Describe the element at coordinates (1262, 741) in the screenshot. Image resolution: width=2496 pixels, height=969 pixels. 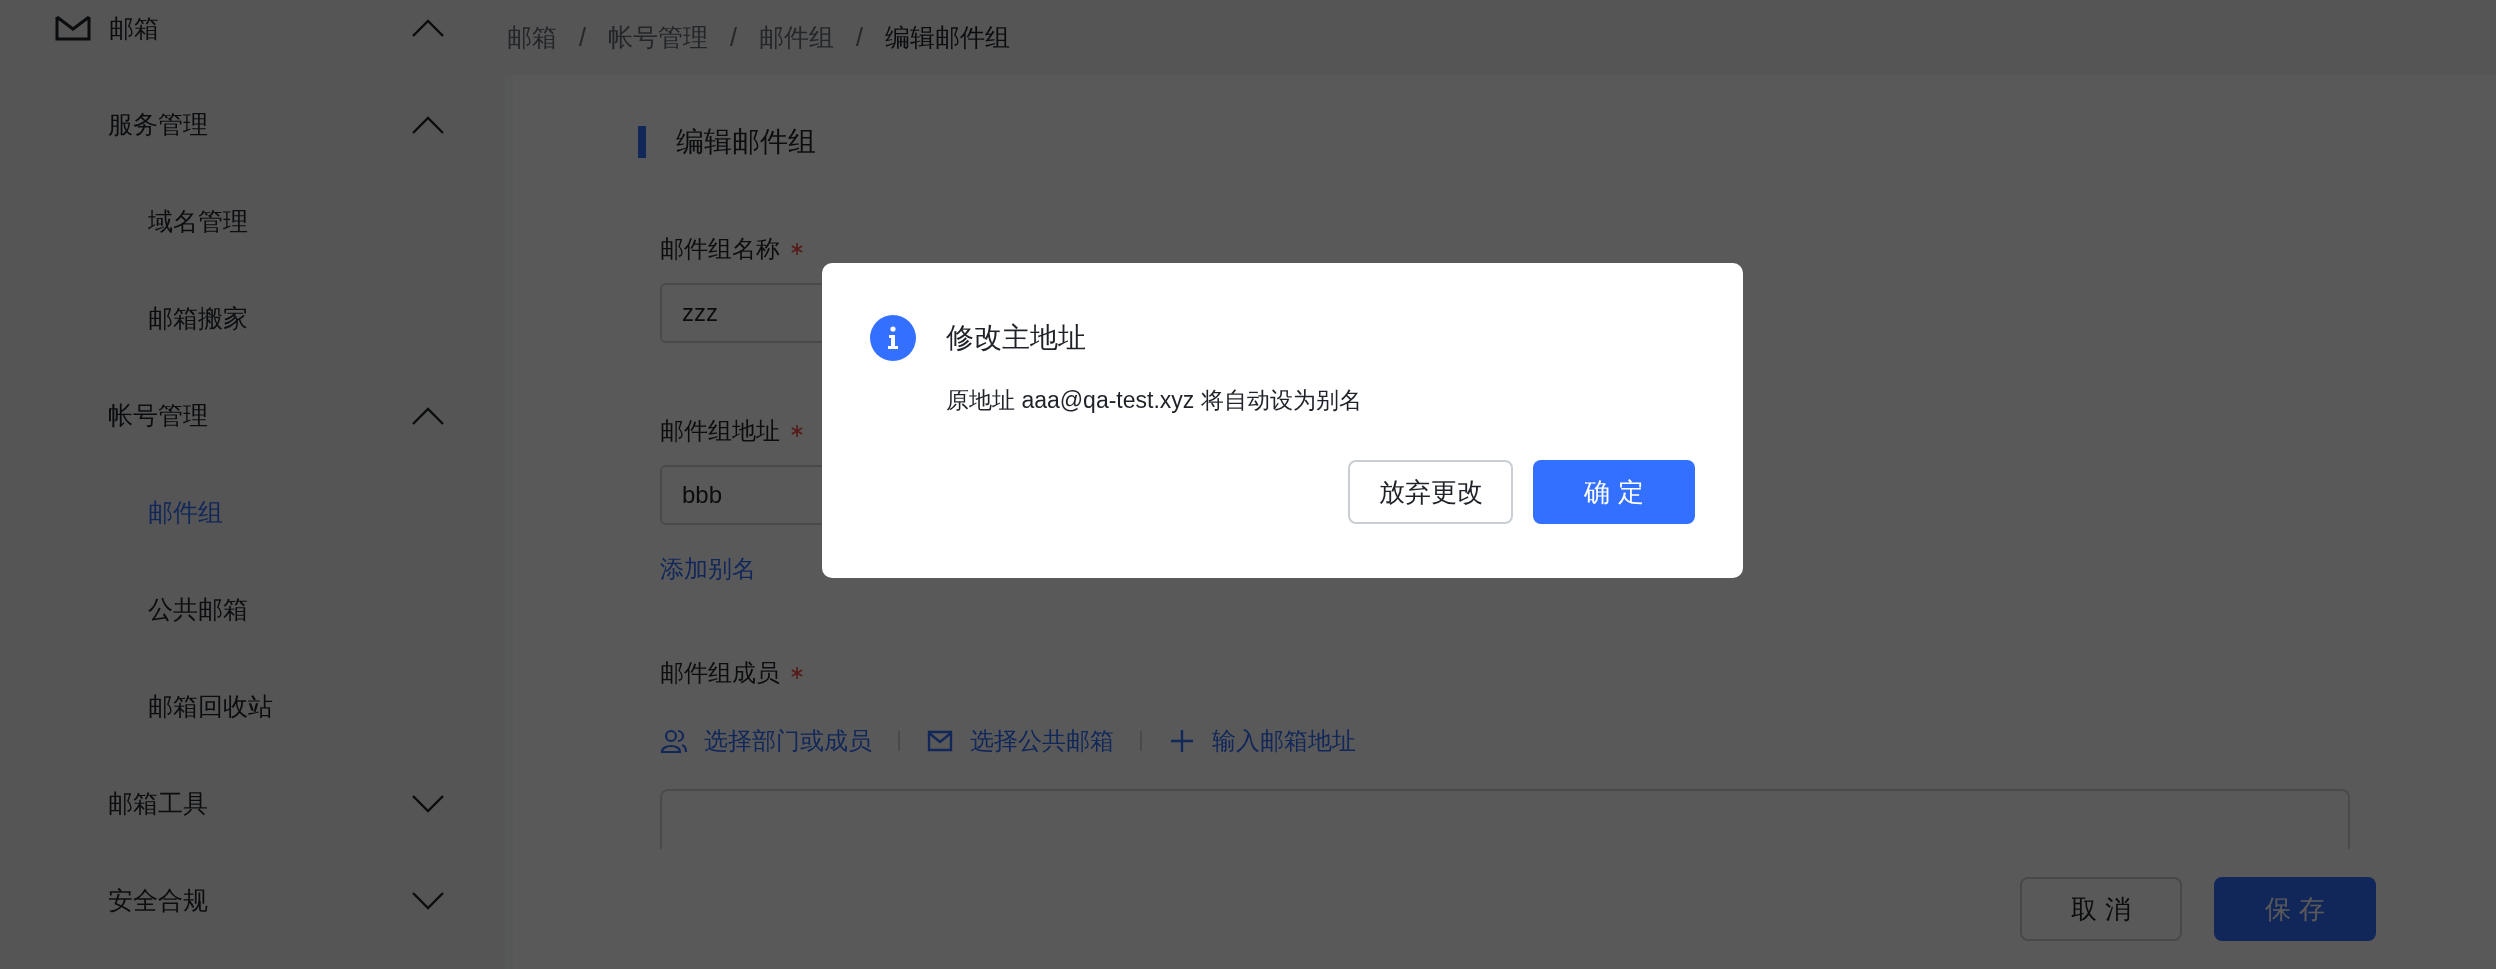
I see `member-action-link: 输入邮箱地址` at that location.